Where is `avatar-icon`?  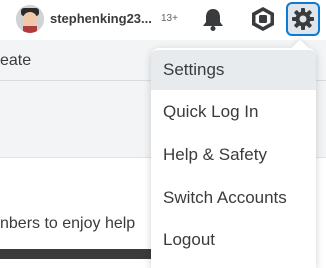
avatar-icon is located at coordinates (30, 19).